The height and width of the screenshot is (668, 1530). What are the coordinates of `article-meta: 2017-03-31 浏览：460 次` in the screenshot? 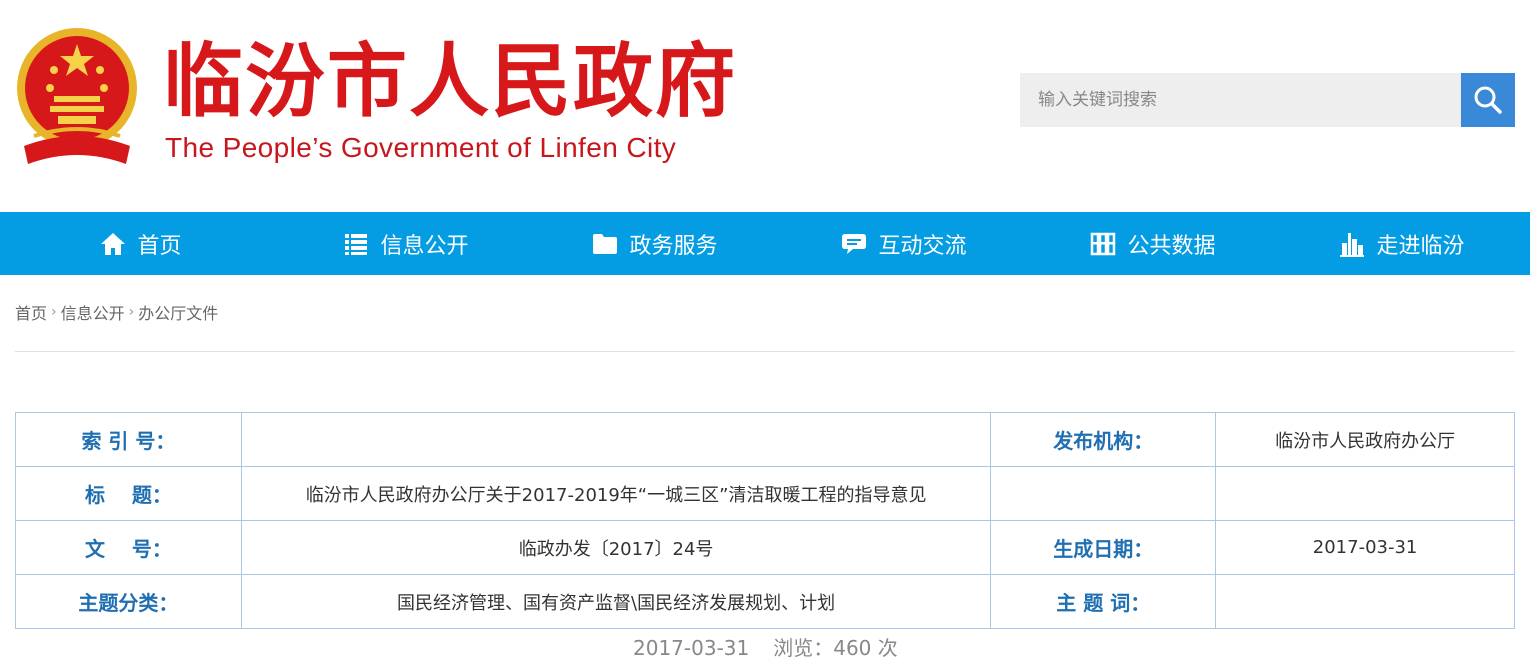 It's located at (777, 646).